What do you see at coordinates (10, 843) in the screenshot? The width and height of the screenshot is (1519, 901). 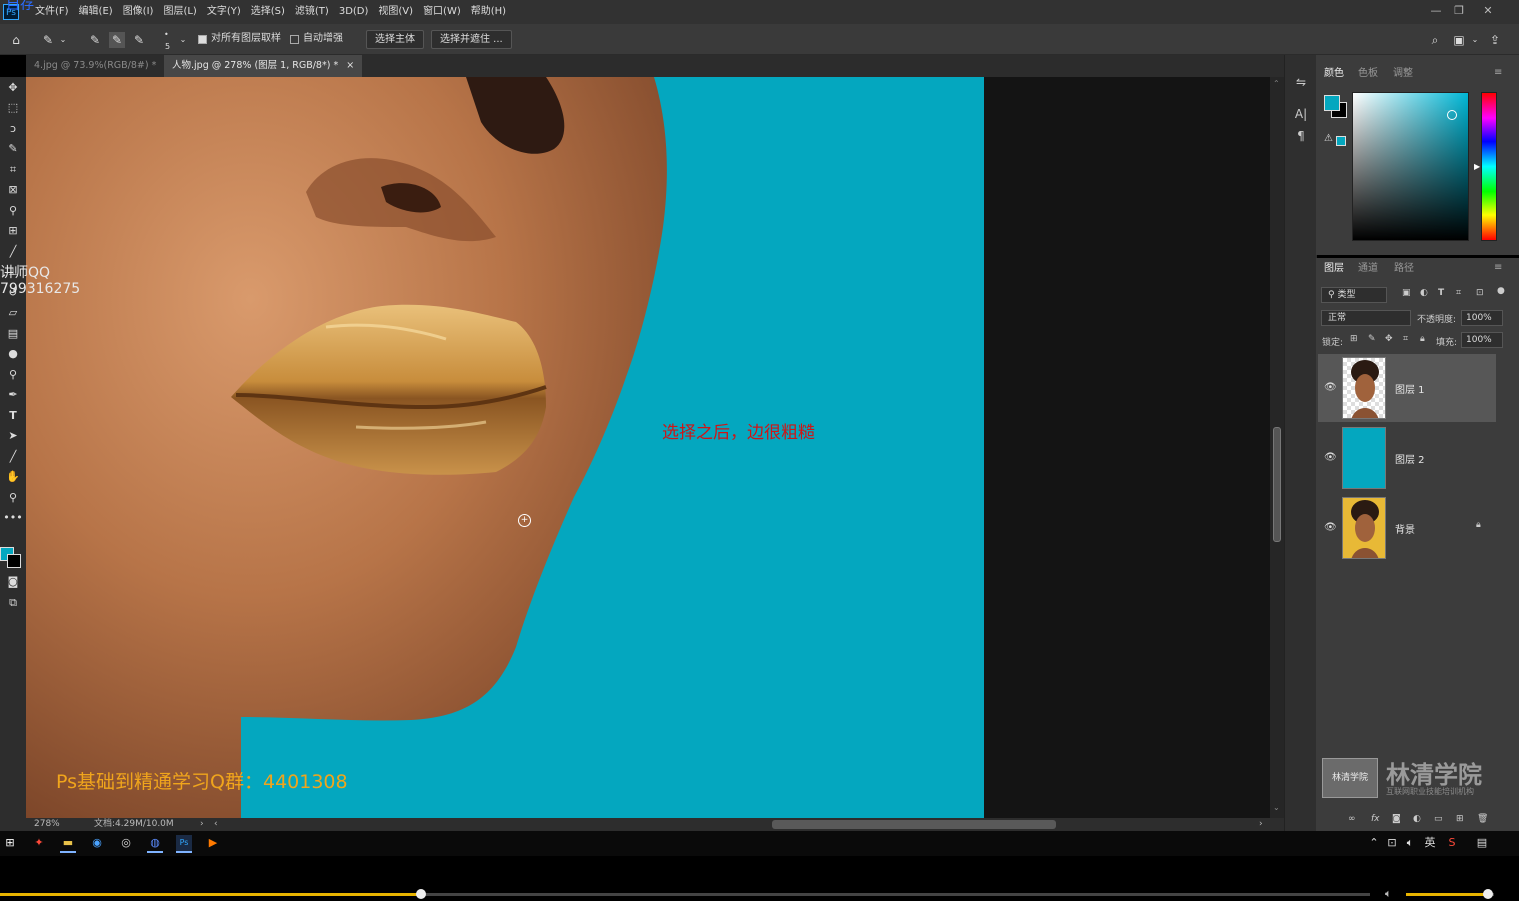 I see `windows-start-icon: ⊞` at bounding box center [10, 843].